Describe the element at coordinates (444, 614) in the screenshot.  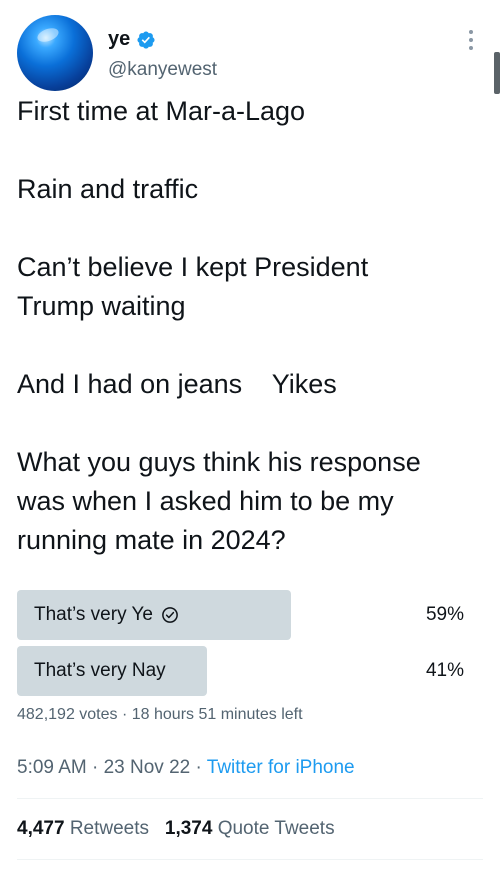
I see `poll-option-percent: 59%` at that location.